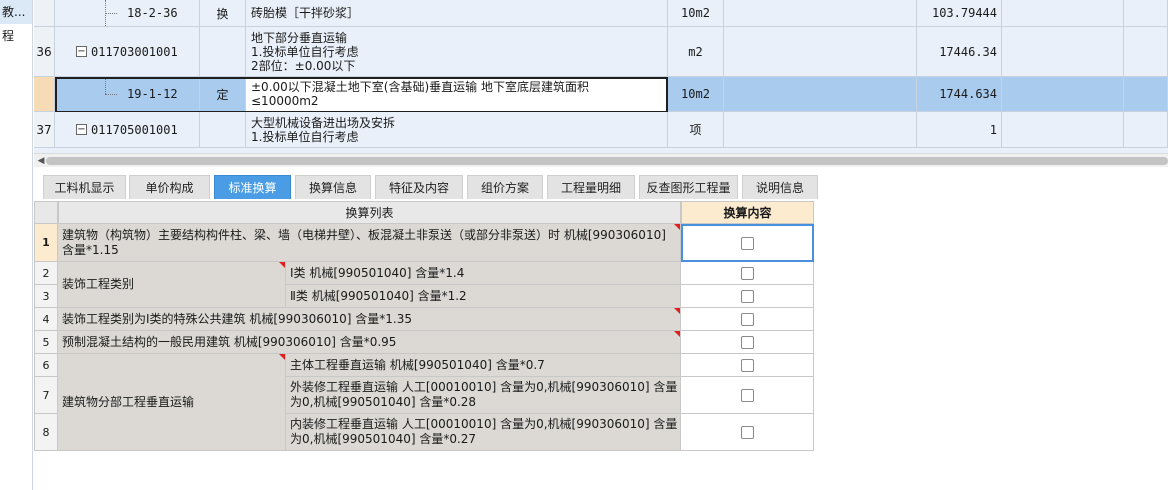 This screenshot has height=490, width=1168. I want to click on horizontal-scrollbar: ◀, so click(601, 160).